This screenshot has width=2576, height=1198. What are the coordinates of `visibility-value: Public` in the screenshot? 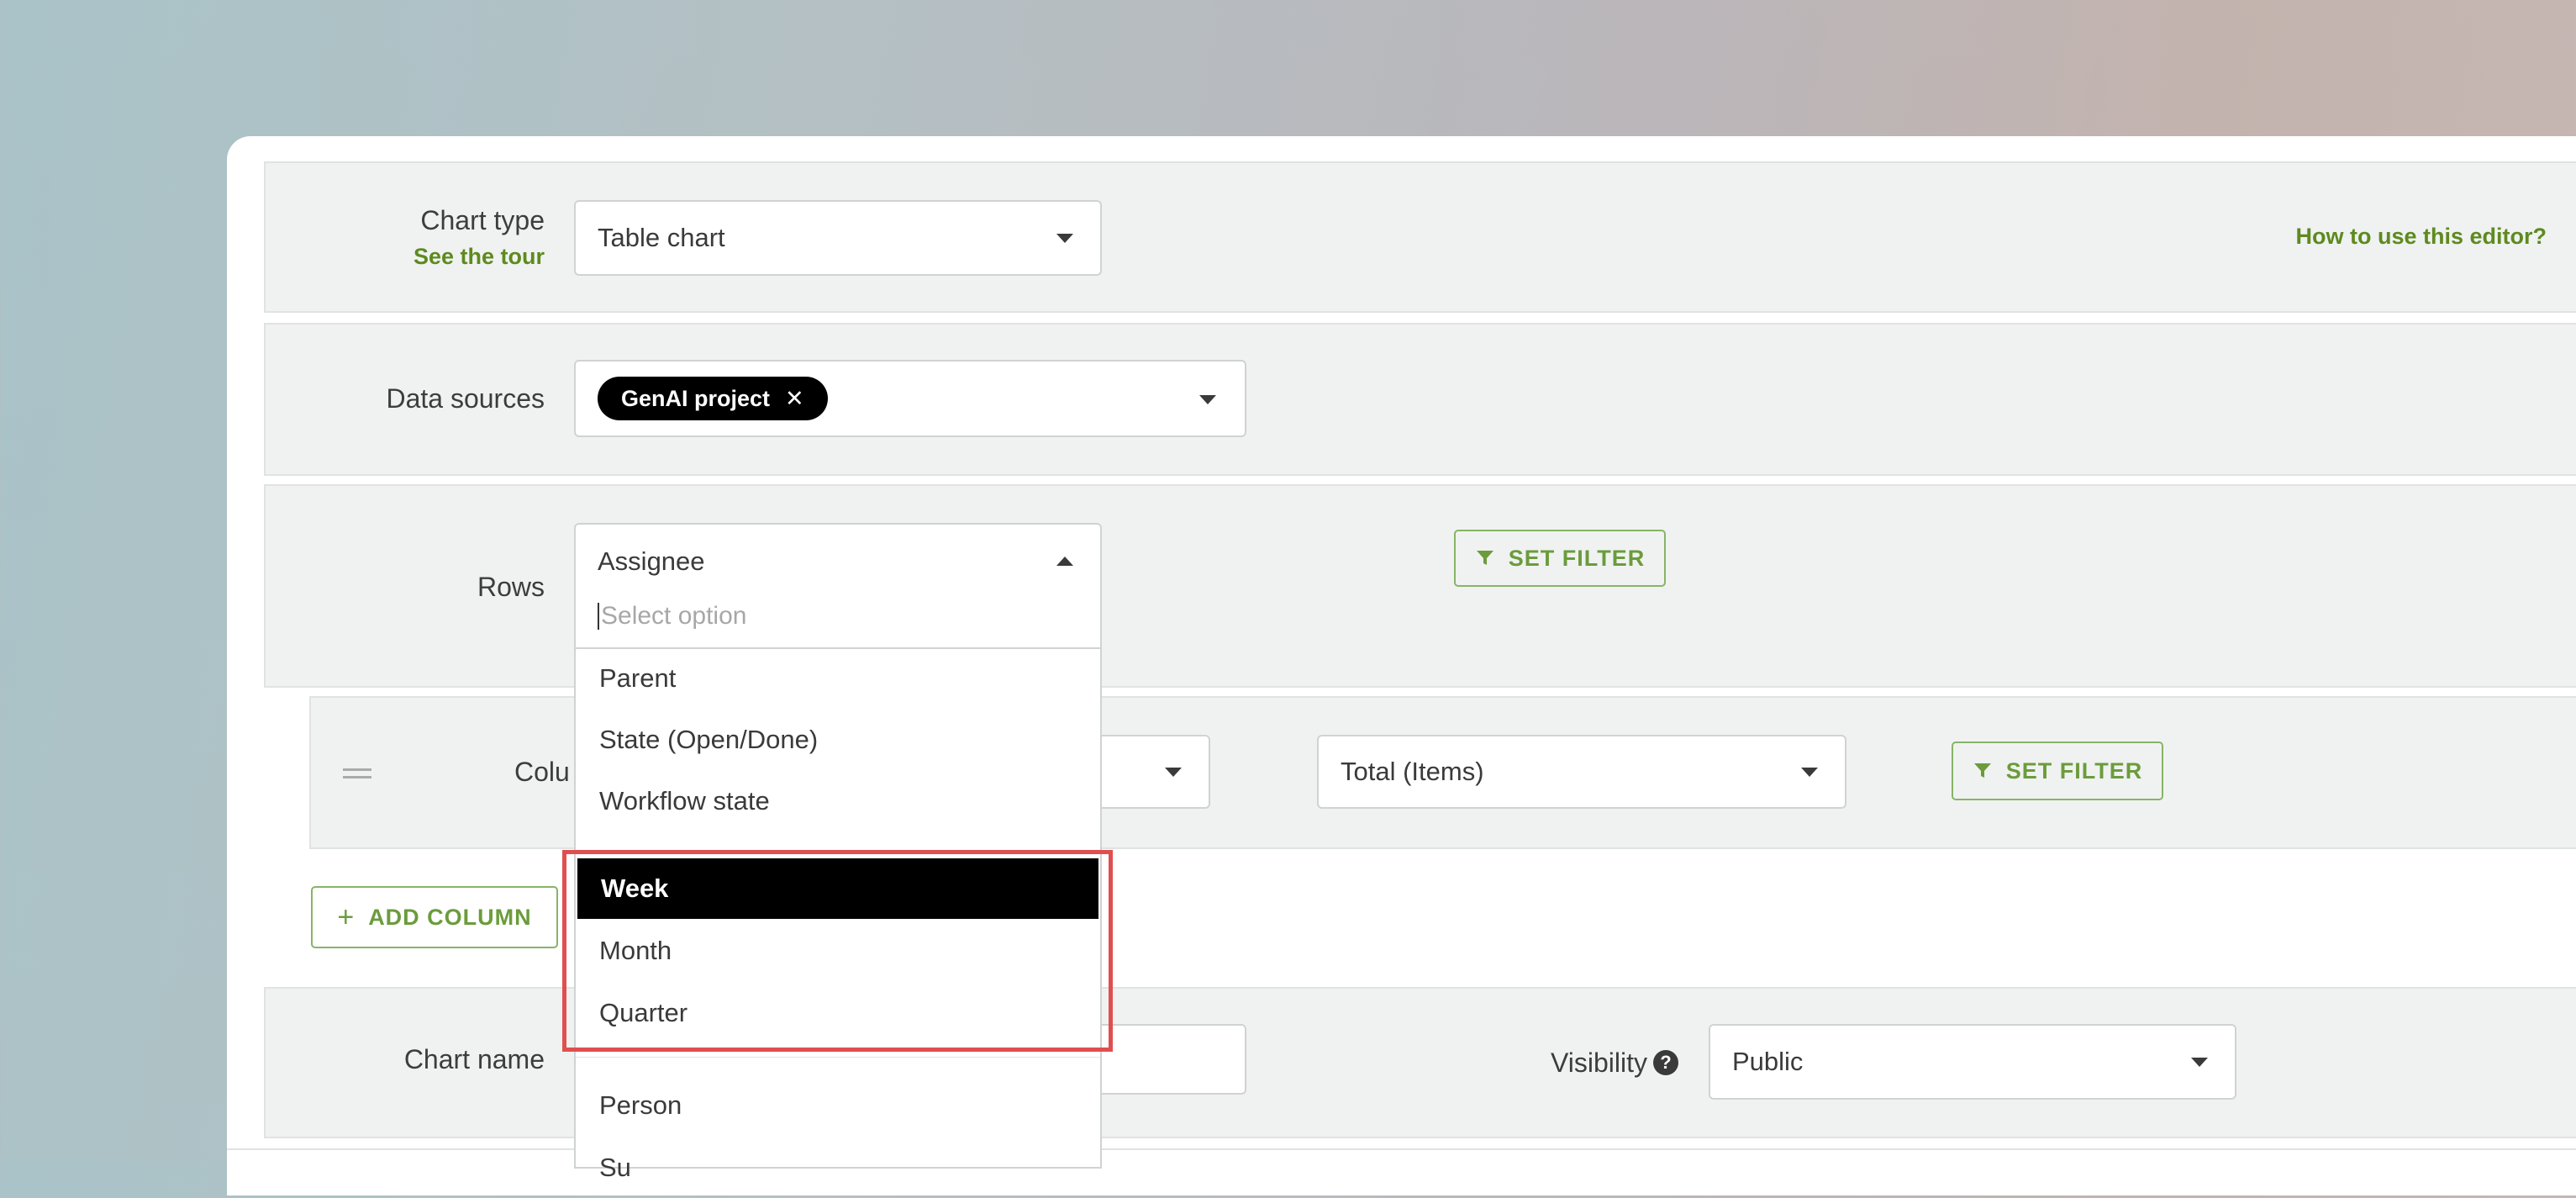 It's located at (1768, 1061).